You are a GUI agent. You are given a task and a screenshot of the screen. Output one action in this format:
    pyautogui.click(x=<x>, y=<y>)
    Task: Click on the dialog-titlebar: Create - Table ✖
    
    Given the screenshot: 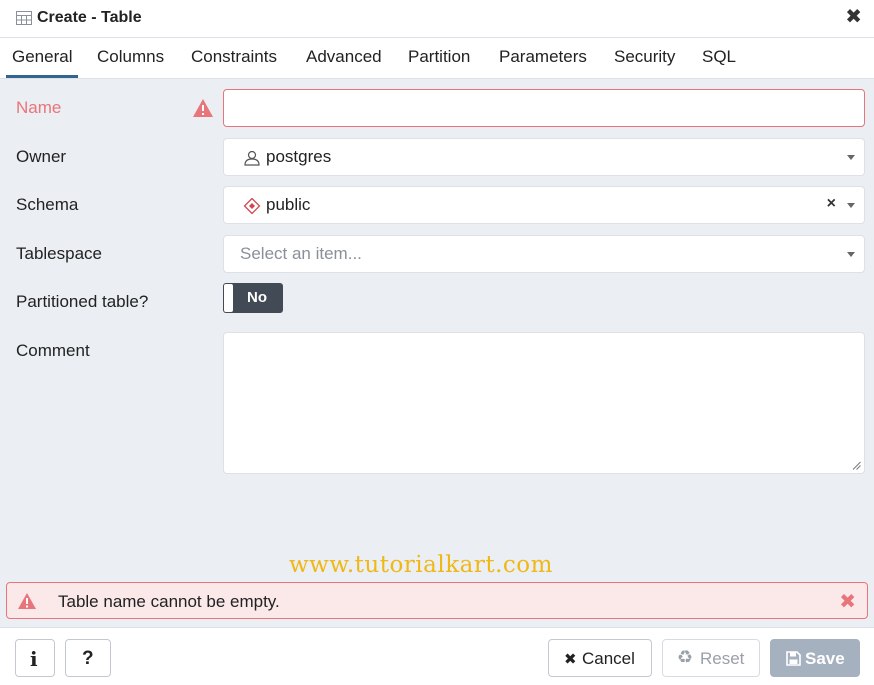 What is the action you would take?
    pyautogui.click(x=437, y=19)
    